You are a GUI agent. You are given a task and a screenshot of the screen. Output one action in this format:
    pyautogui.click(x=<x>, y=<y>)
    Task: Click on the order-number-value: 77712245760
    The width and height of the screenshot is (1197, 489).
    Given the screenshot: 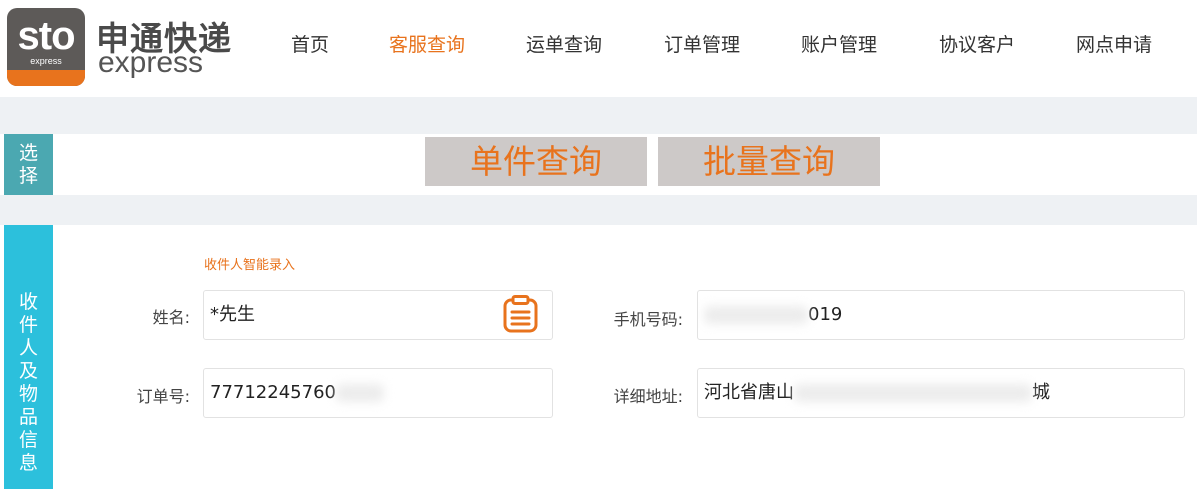 What is the action you would take?
    pyautogui.click(x=273, y=392)
    